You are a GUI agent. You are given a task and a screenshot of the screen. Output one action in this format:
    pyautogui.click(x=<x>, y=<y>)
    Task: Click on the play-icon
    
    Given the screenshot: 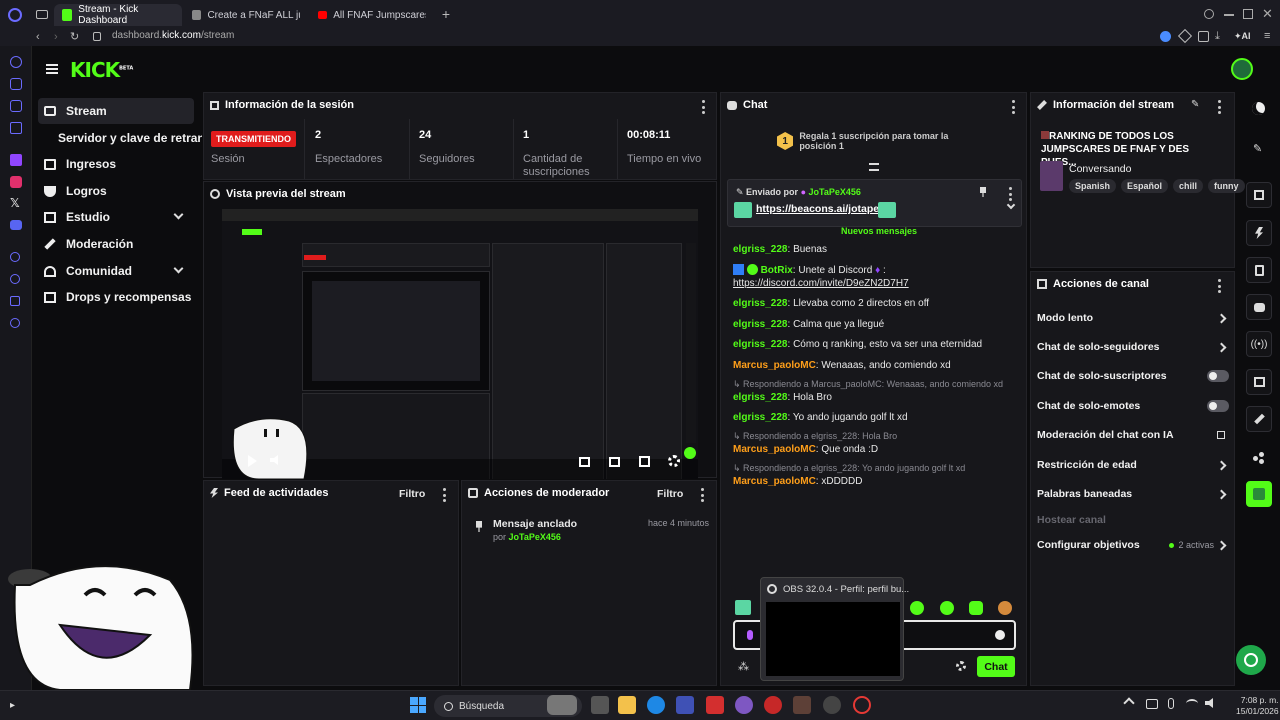 What is the action you would take?
    pyautogui.click(x=252, y=461)
    